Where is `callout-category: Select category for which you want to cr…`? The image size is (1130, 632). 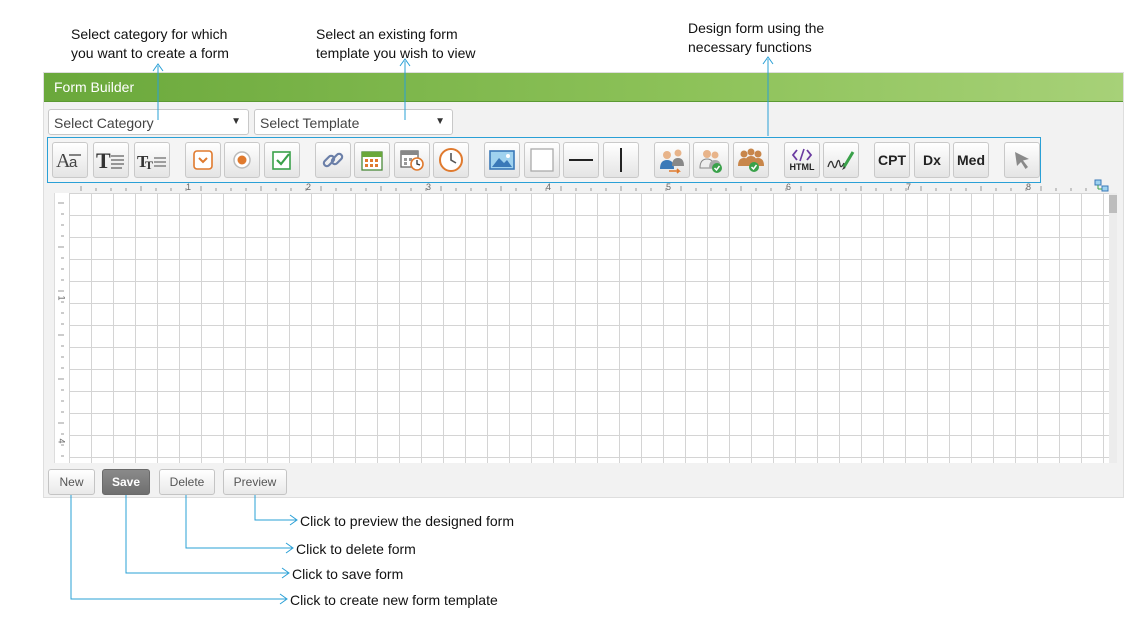 callout-category: Select category for which you want to cr… is located at coordinates (150, 44).